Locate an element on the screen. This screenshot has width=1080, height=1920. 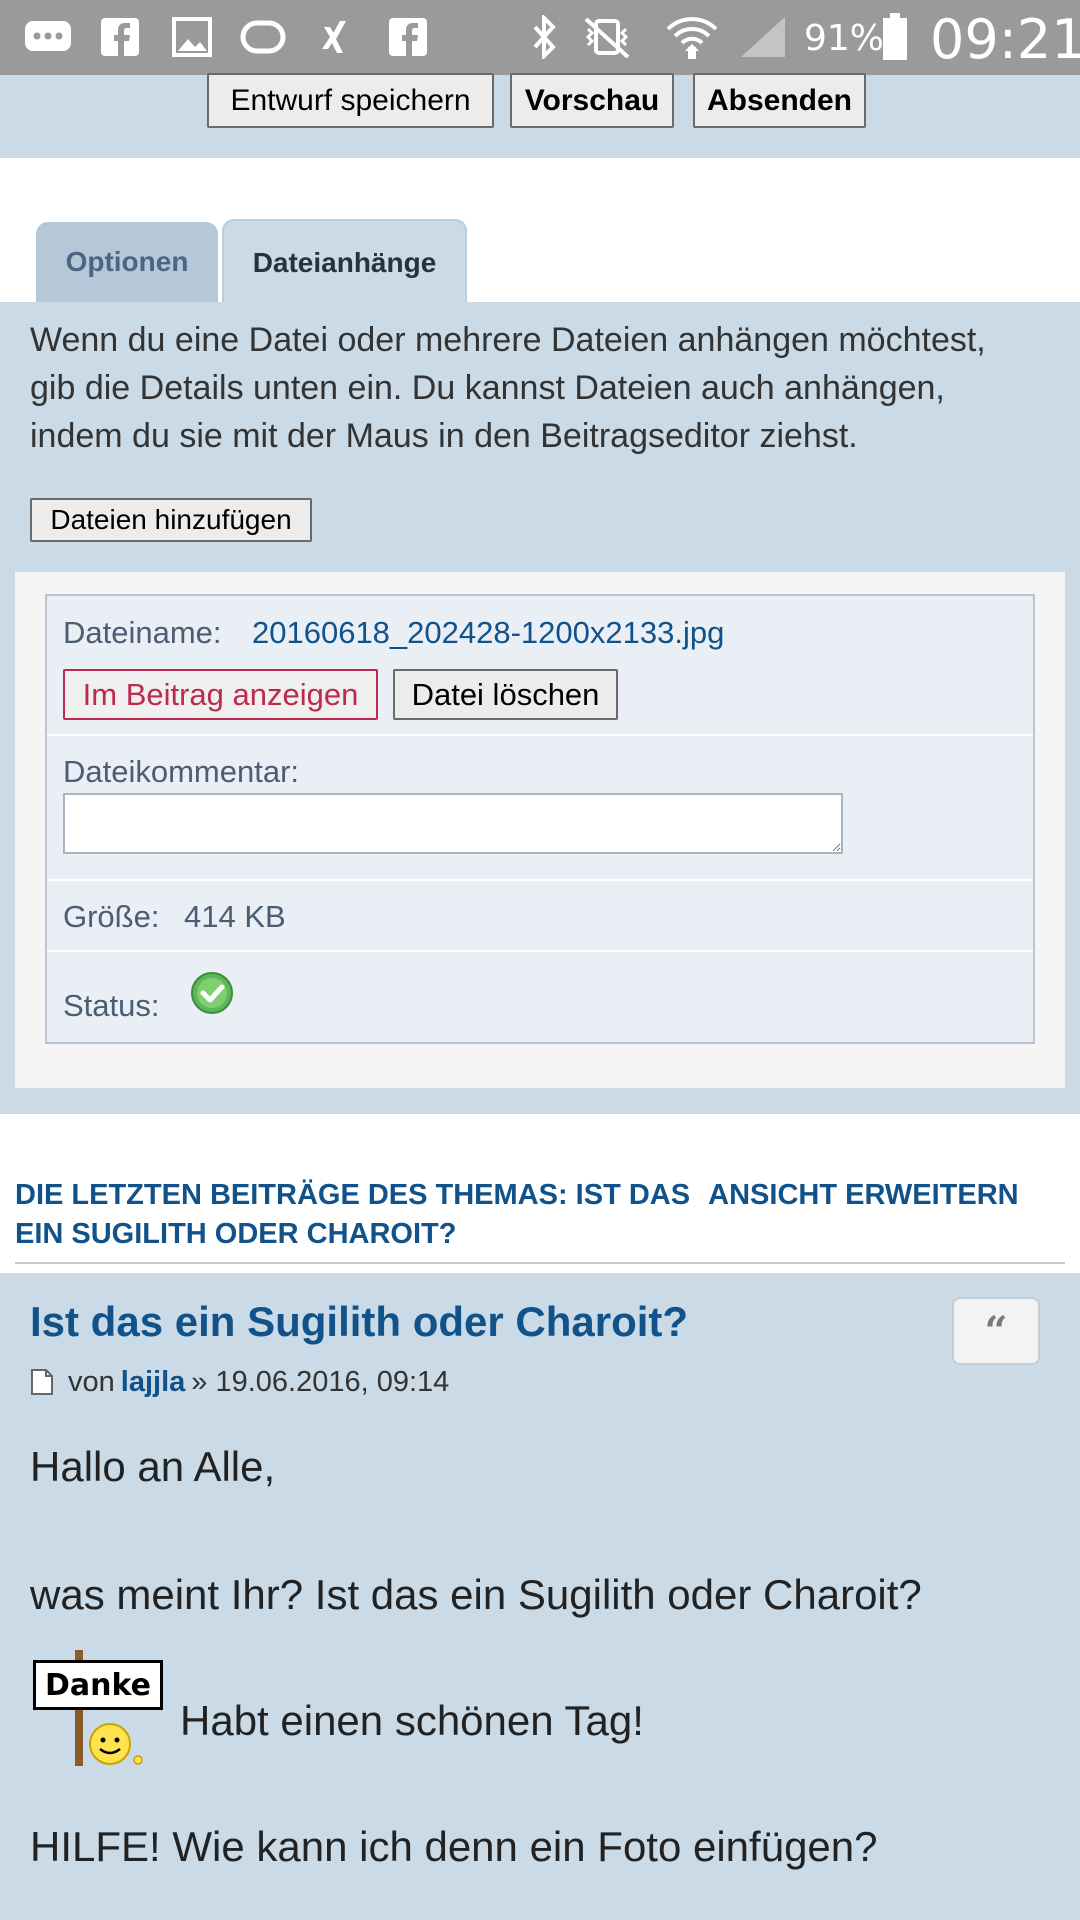
post-date: » 19.06.2016, 09:14 is located at coordinates (320, 1382).